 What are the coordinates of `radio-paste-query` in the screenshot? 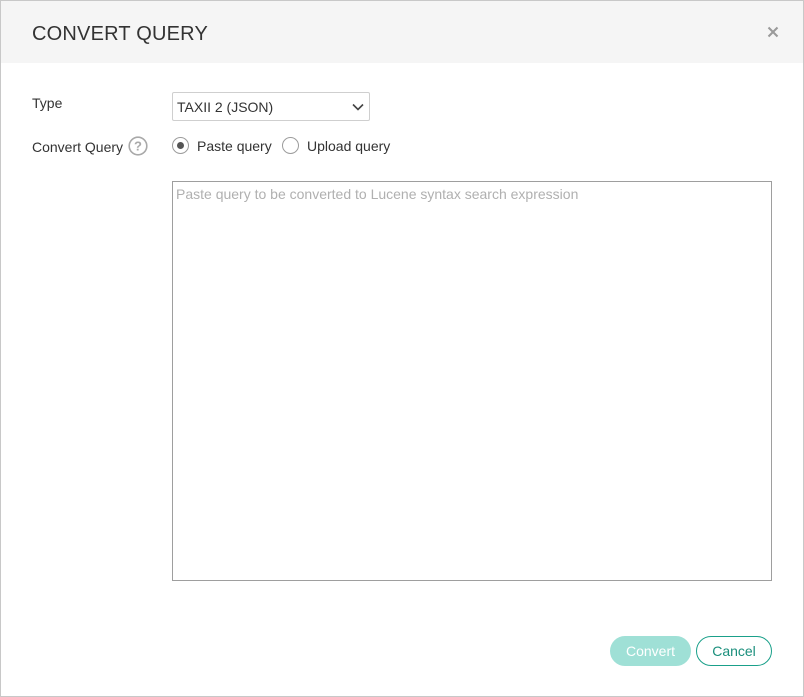 It's located at (180, 145).